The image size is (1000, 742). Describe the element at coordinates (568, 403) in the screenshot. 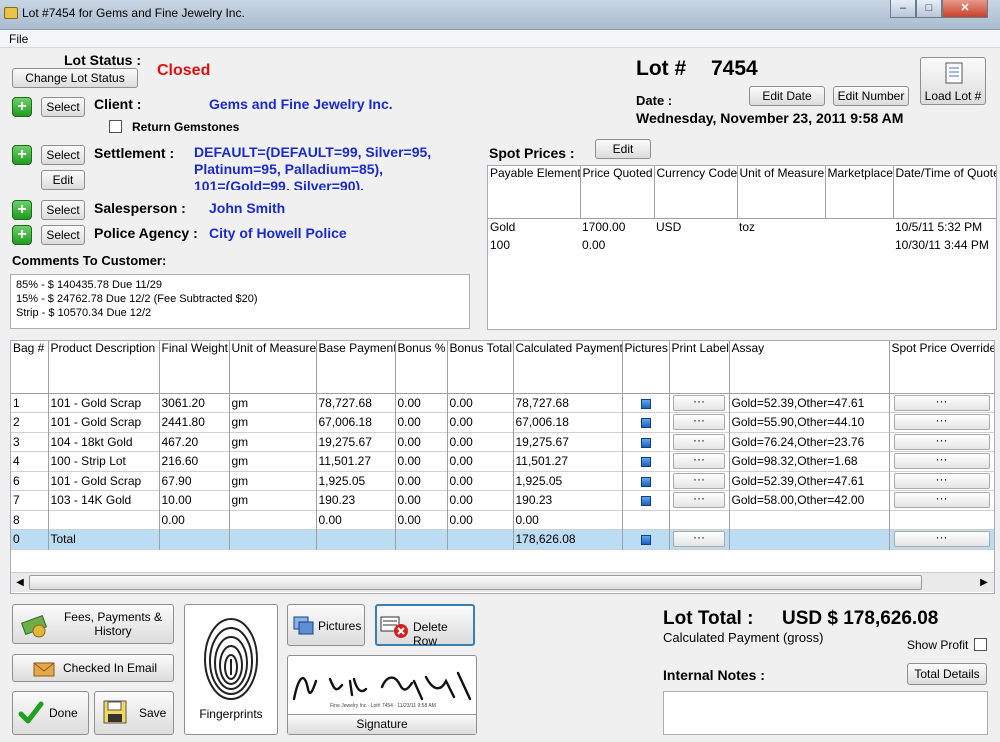

I see `table-cell: 78,727.68` at that location.